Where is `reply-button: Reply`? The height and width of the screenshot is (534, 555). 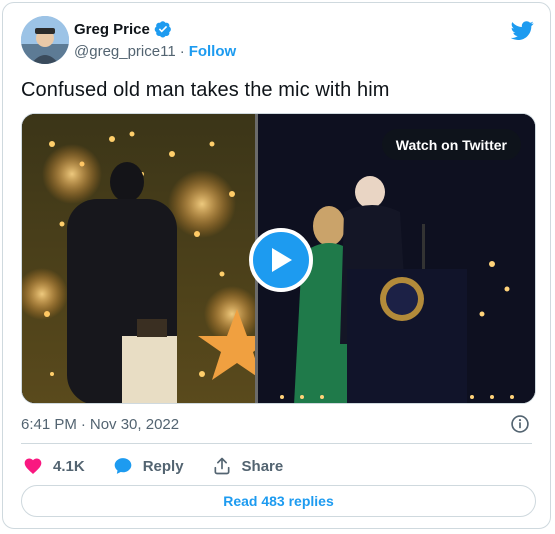
reply-button: Reply is located at coordinates (148, 466).